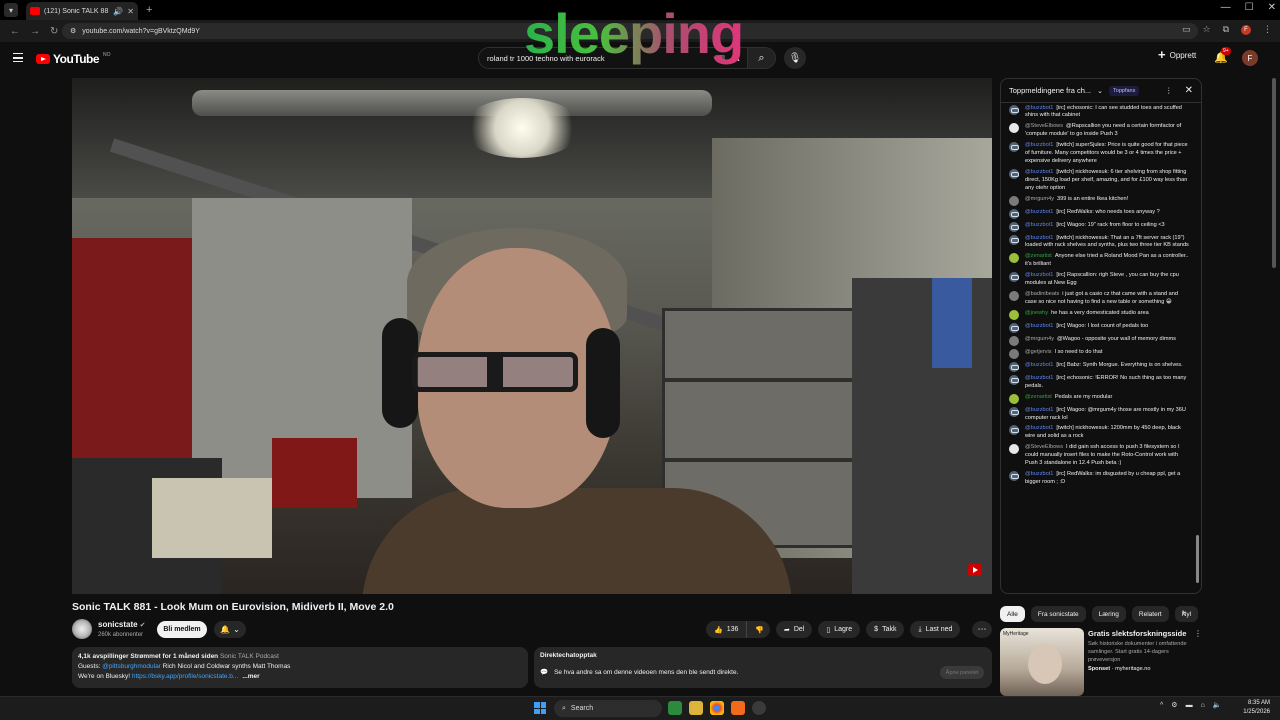 Image resolution: width=1280 pixels, height=720 pixels. What do you see at coordinates (795, 58) in the screenshot?
I see `voice-search-button: 🎙` at bounding box center [795, 58].